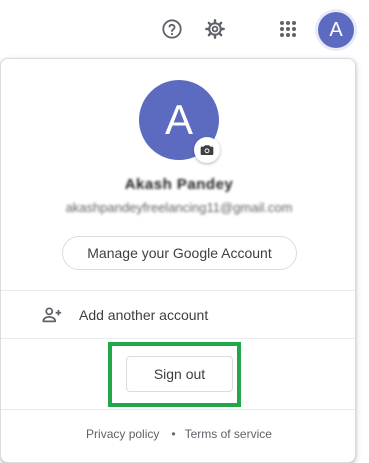 Image resolution: width=369 pixels, height=463 pixels. I want to click on change-photo-button, so click(207, 150).